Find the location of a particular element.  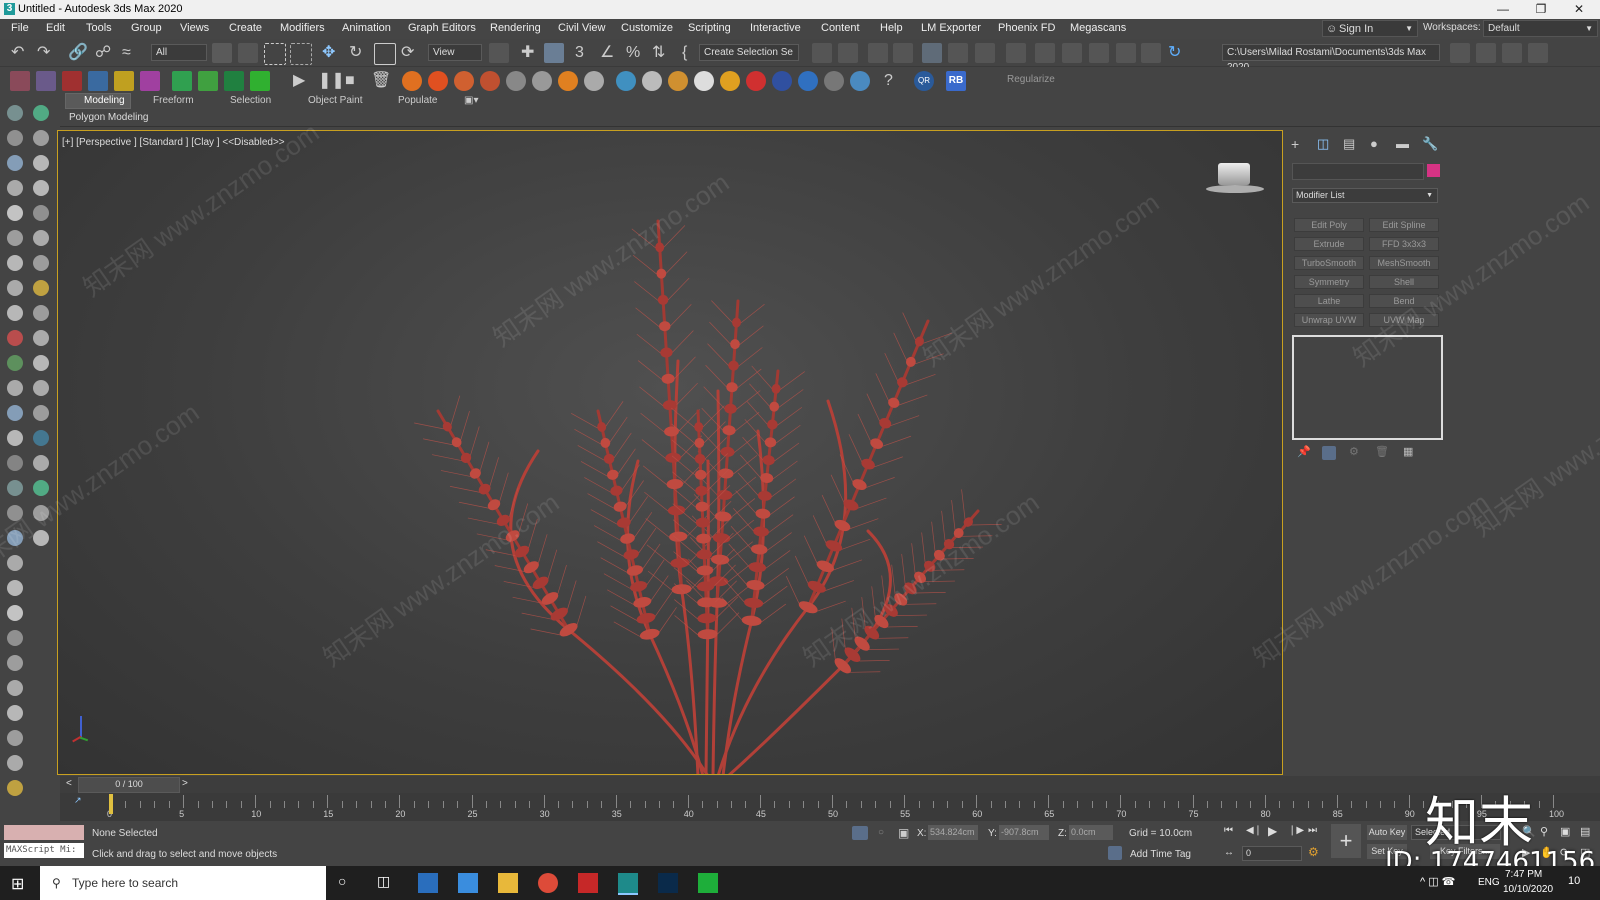

menu-group: Group is located at coordinates (146, 28).